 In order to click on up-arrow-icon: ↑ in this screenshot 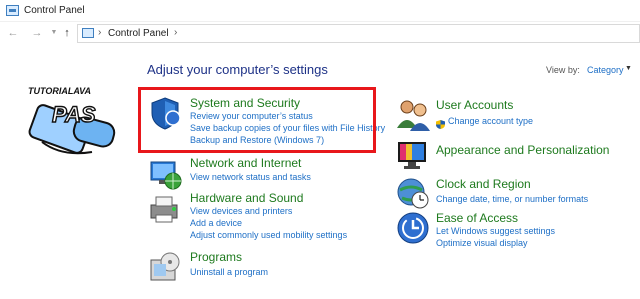, I will do `click(67, 33)`.